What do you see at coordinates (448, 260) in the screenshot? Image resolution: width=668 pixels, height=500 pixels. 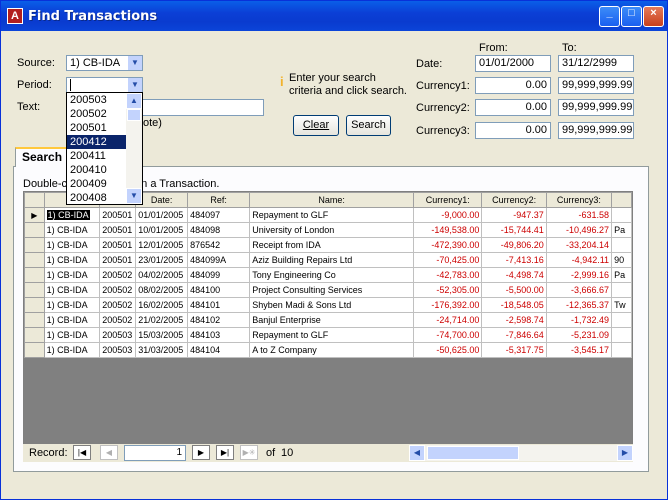 I see `table-cell: -70,425.00` at bounding box center [448, 260].